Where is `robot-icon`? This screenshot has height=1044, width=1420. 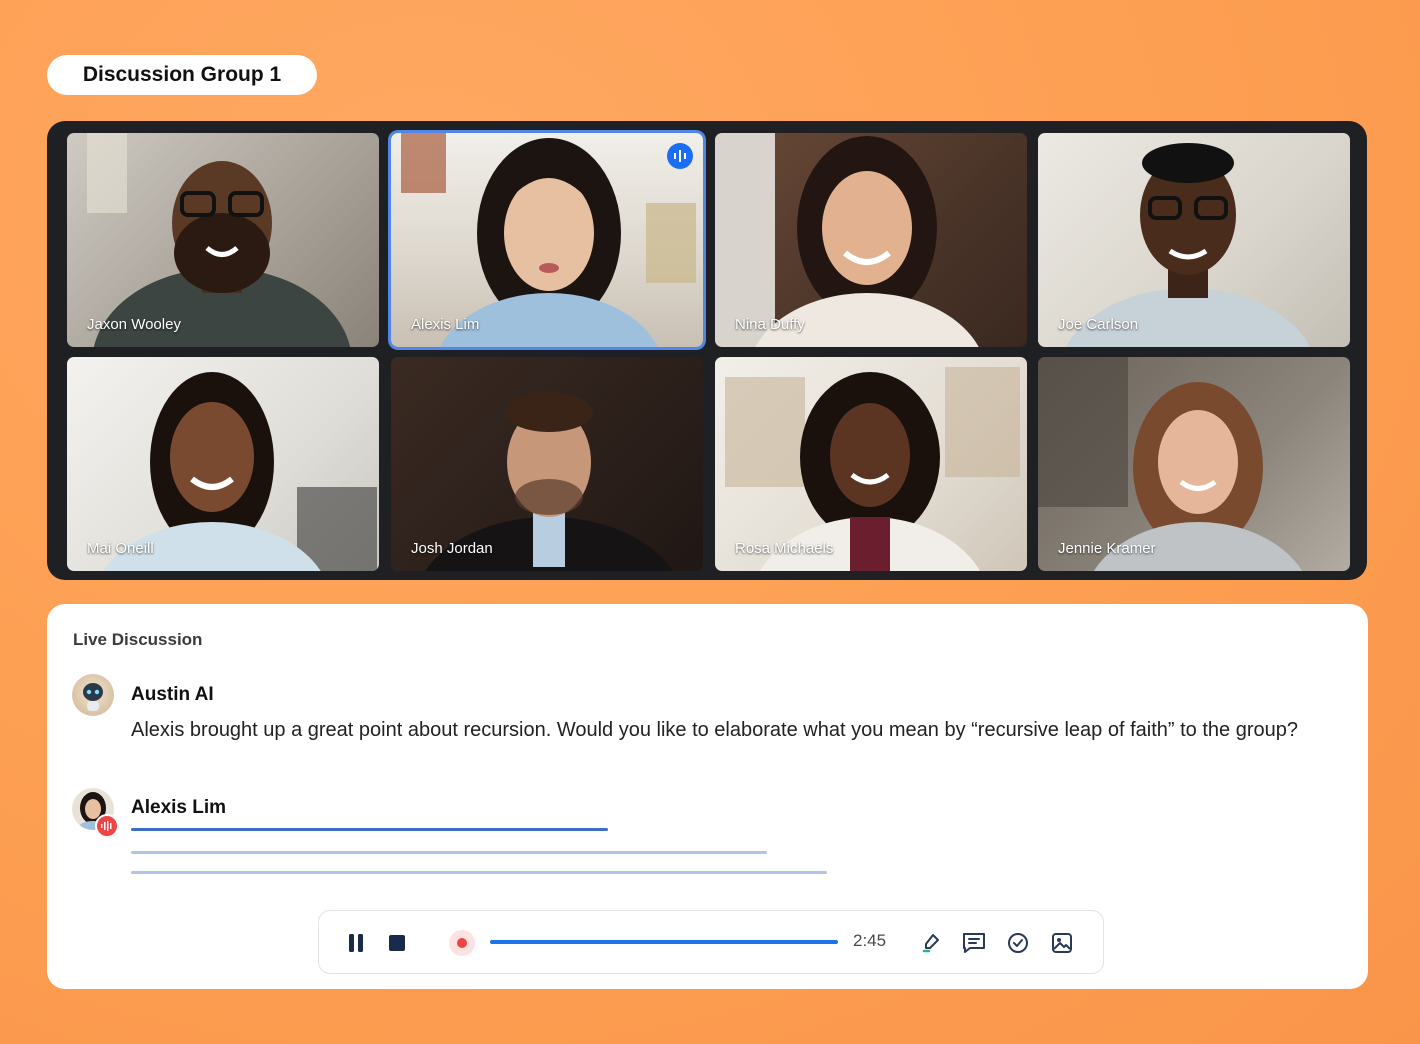
robot-icon is located at coordinates (93, 697).